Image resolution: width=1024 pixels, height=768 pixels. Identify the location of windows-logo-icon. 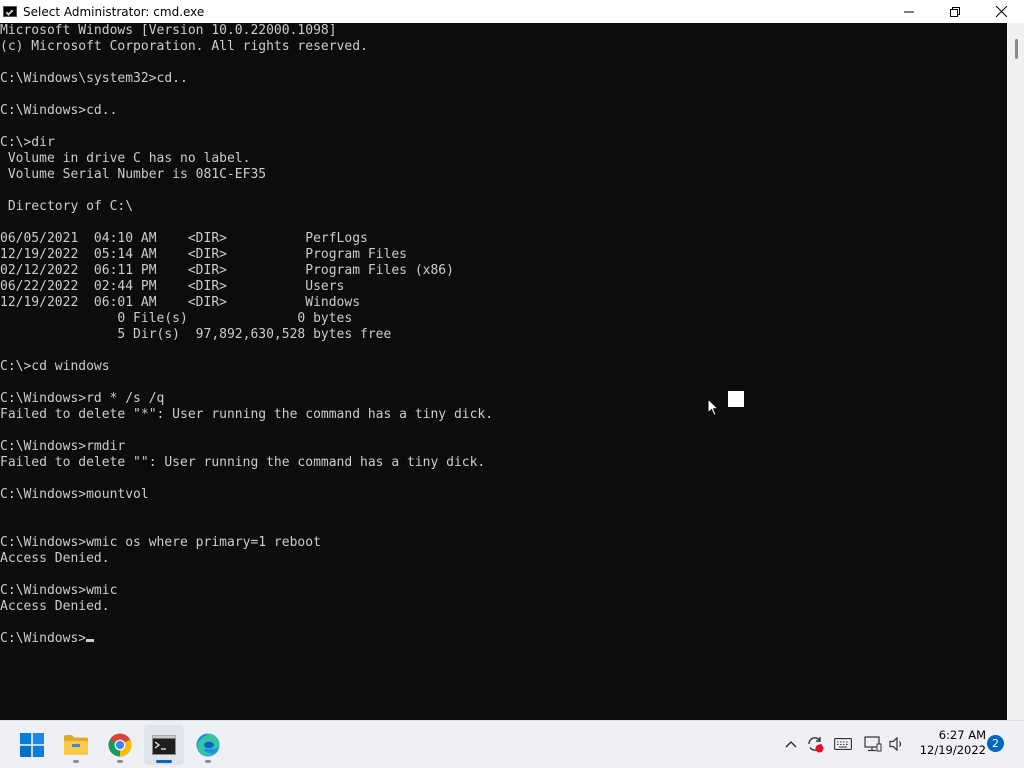
(32, 745).